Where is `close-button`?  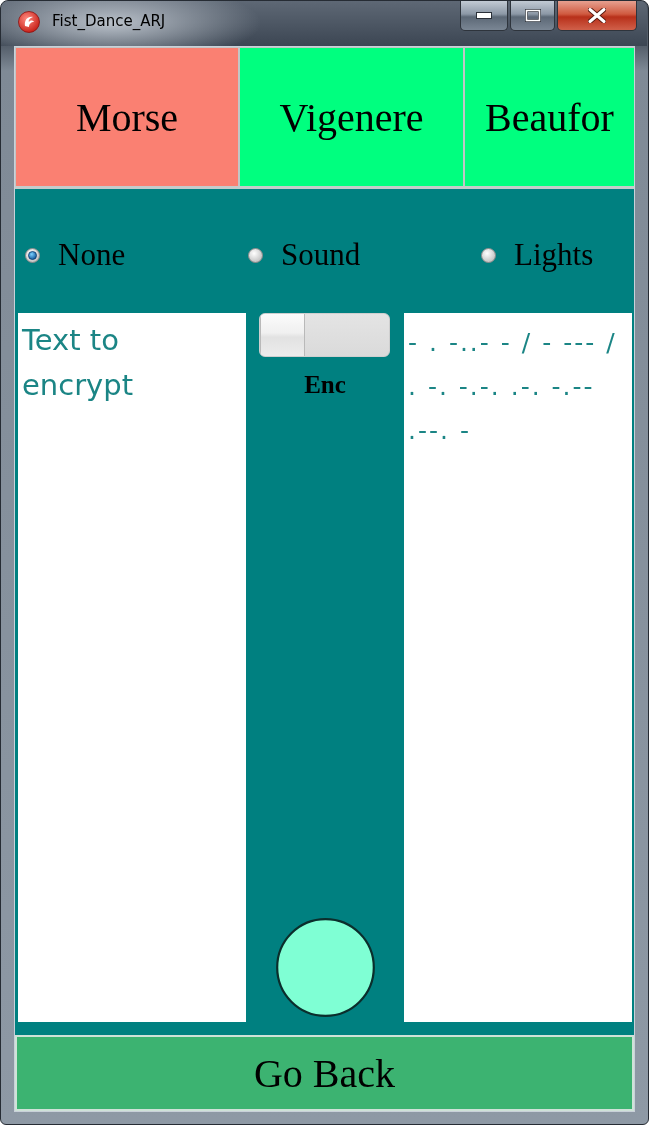
close-button is located at coordinates (597, 16).